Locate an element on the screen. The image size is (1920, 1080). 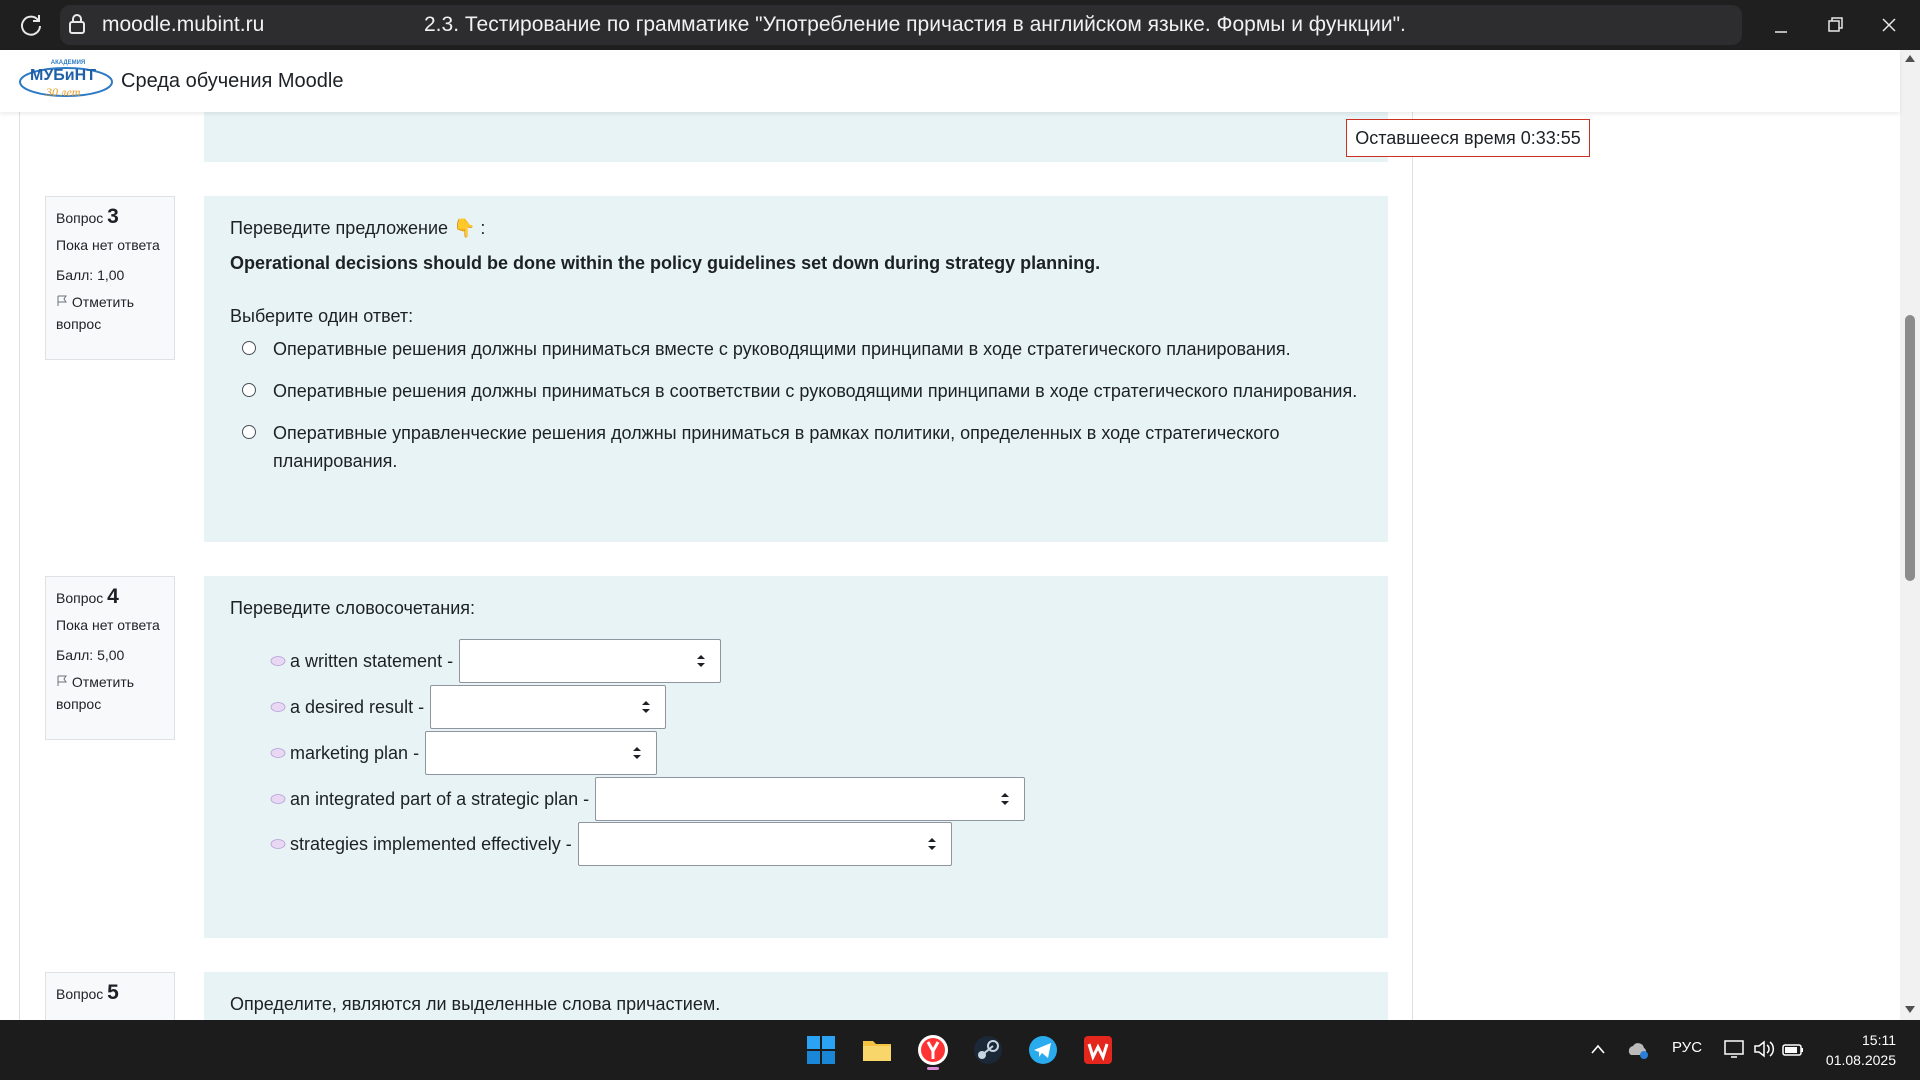
match-item-4: an integrated part of a strategic plan - is located at coordinates (648, 799).